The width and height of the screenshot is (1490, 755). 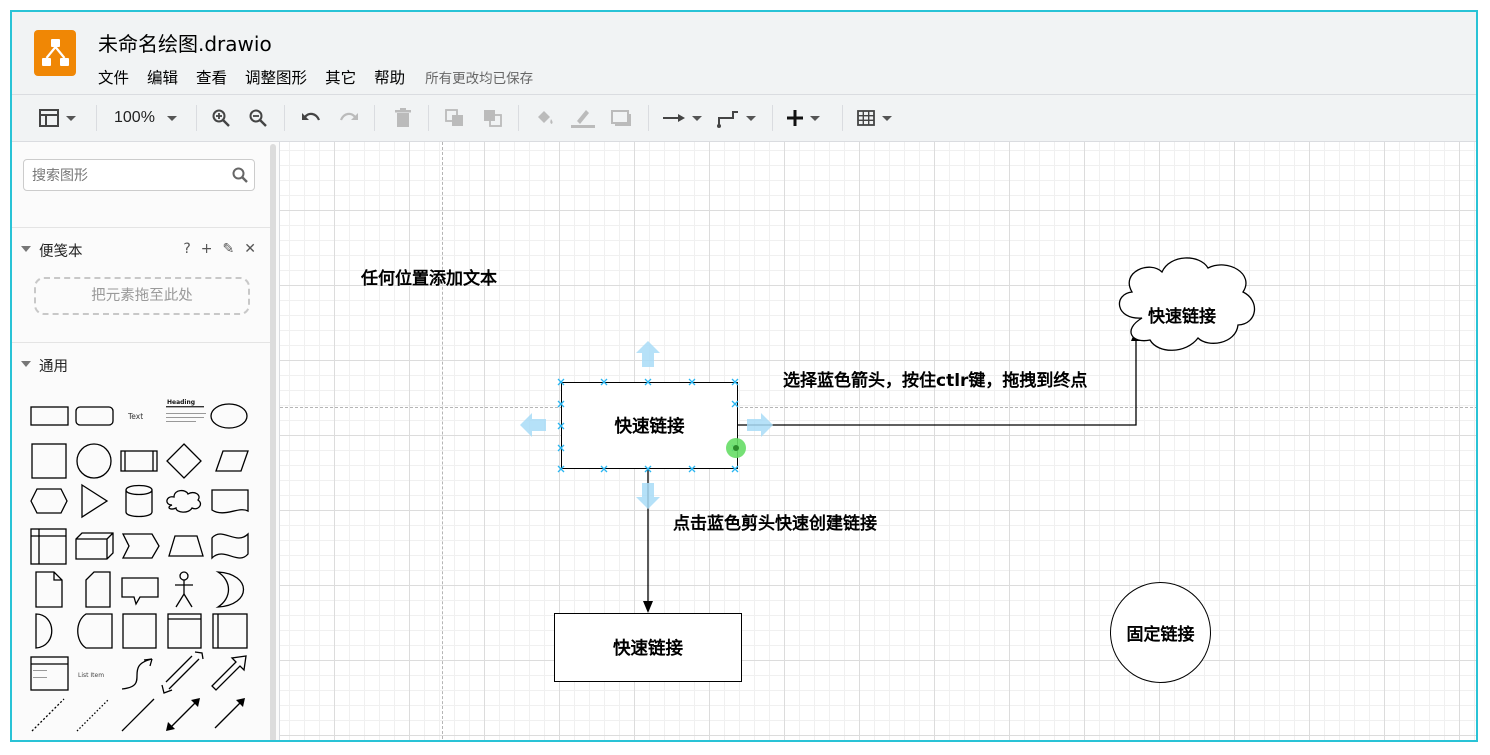 I want to click on to-front-button, so click(x=455, y=118).